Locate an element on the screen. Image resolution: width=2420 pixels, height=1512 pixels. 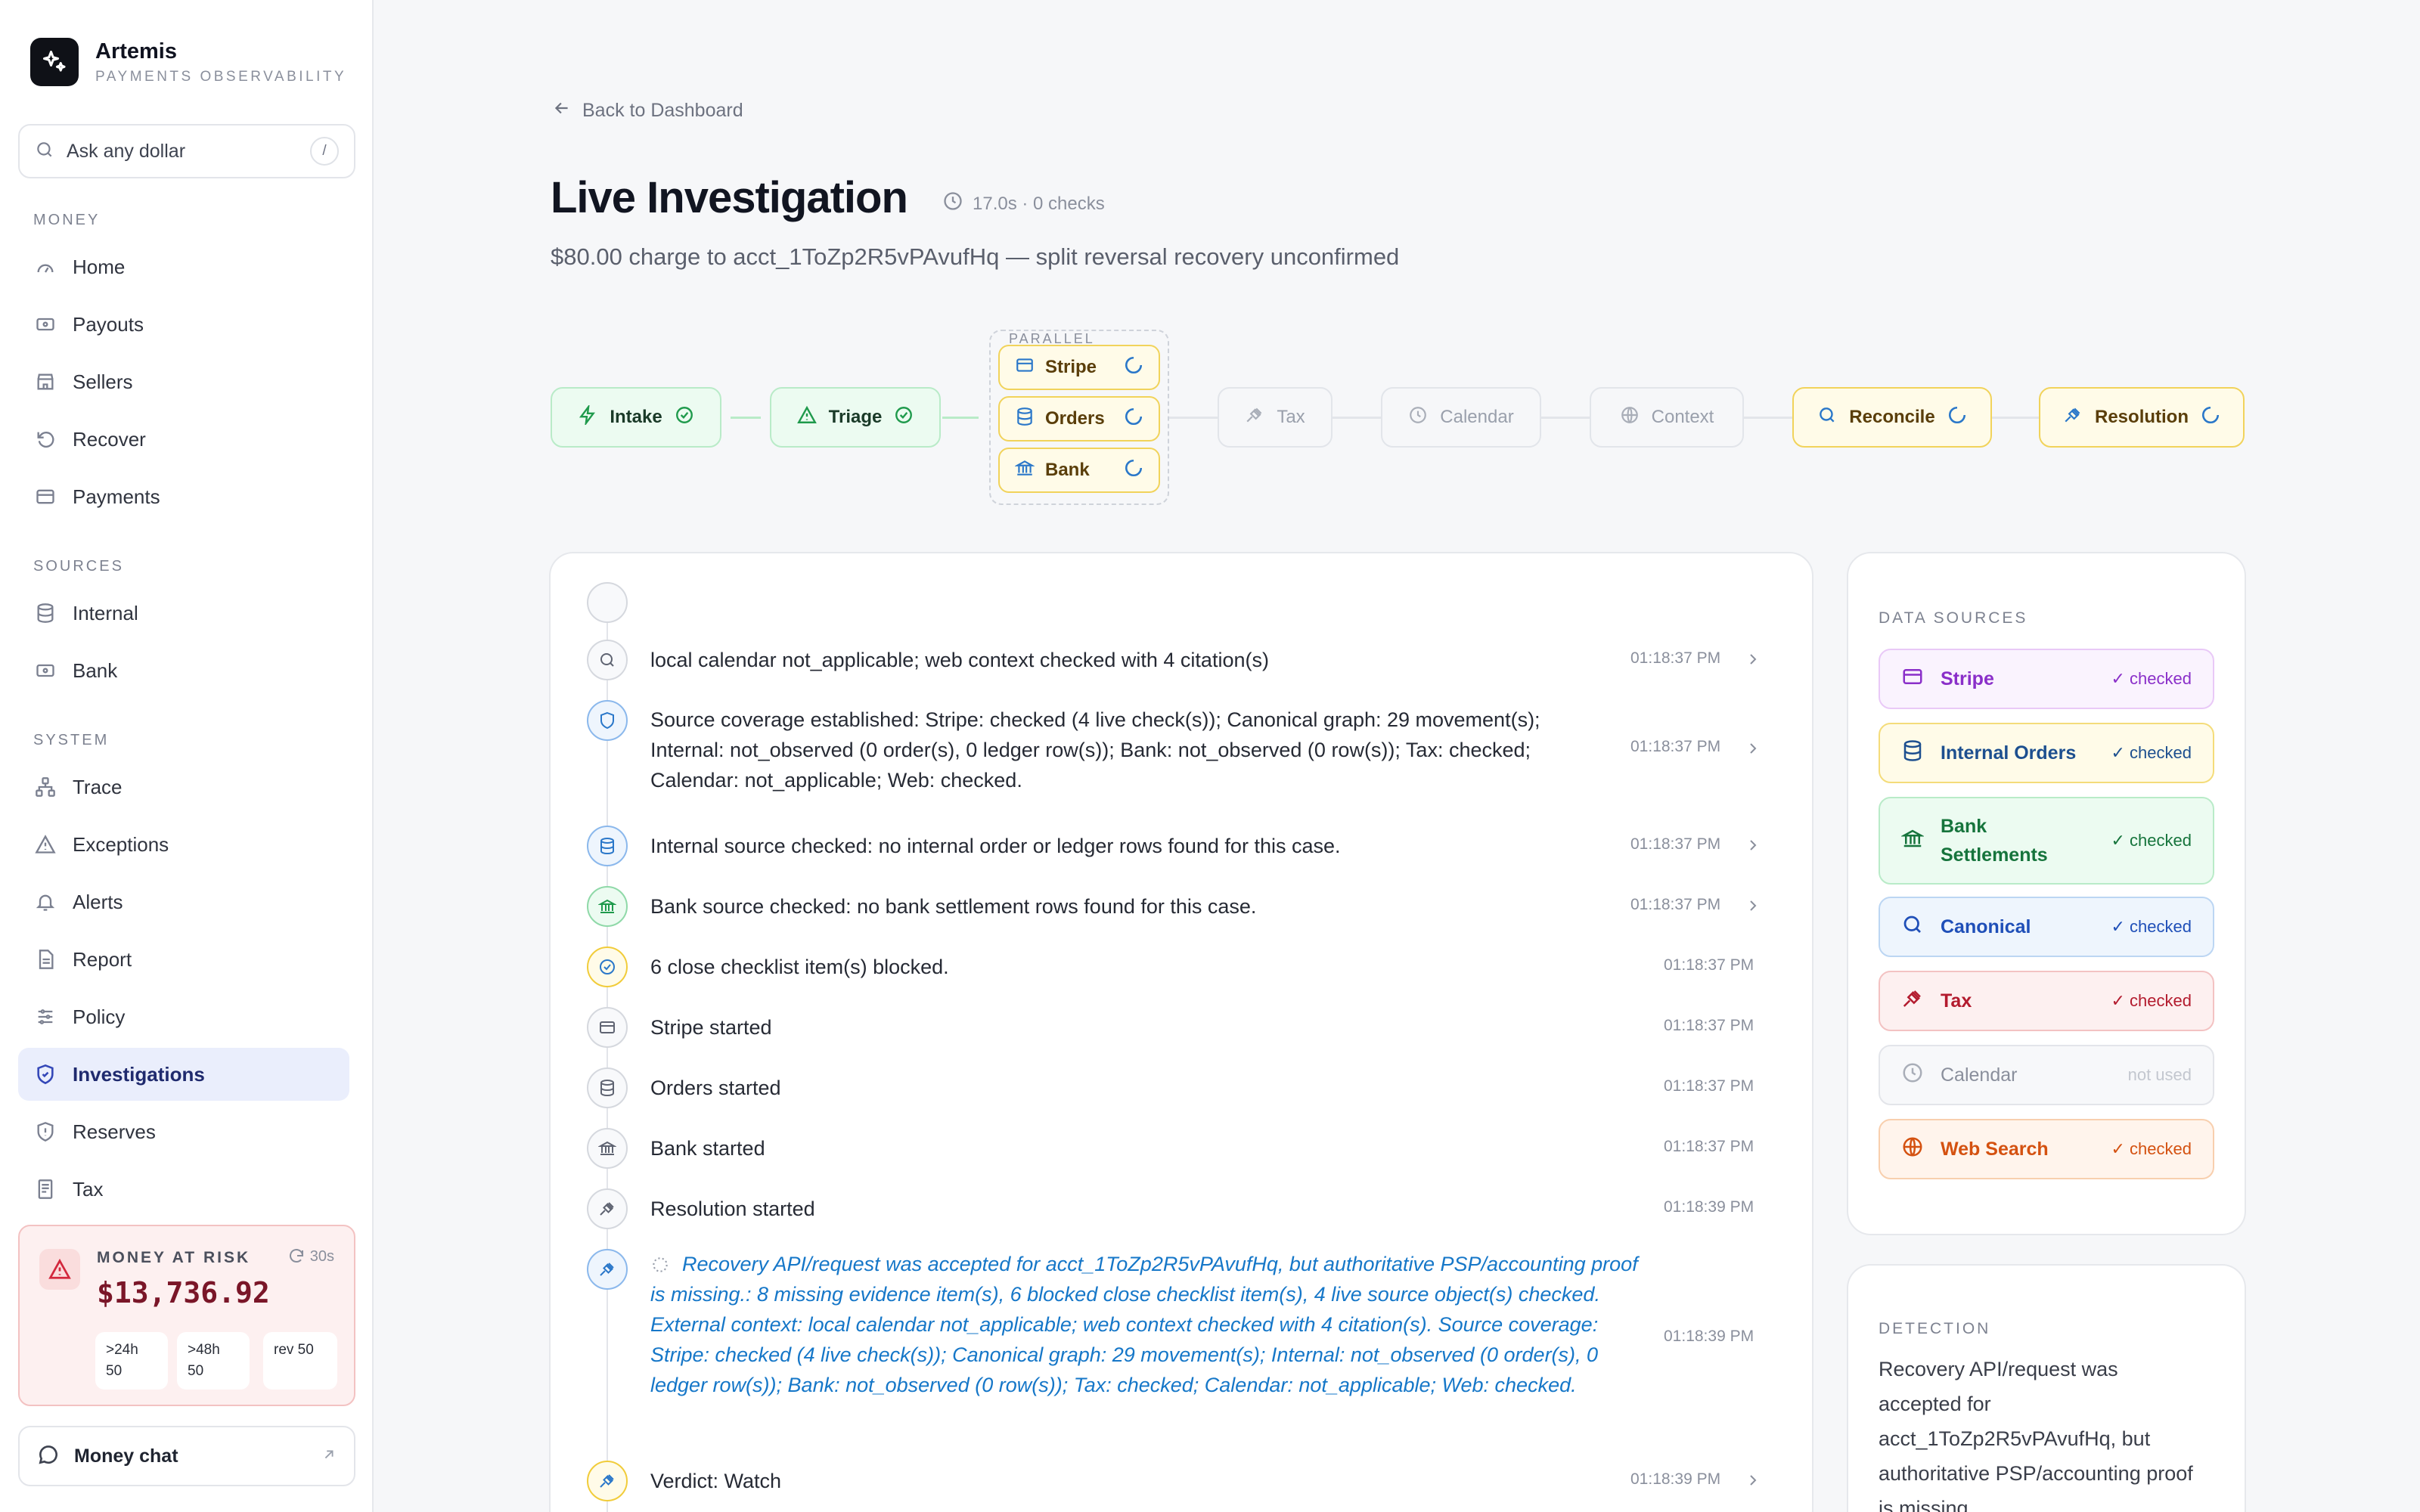
sparkles-icon is located at coordinates (54, 62).